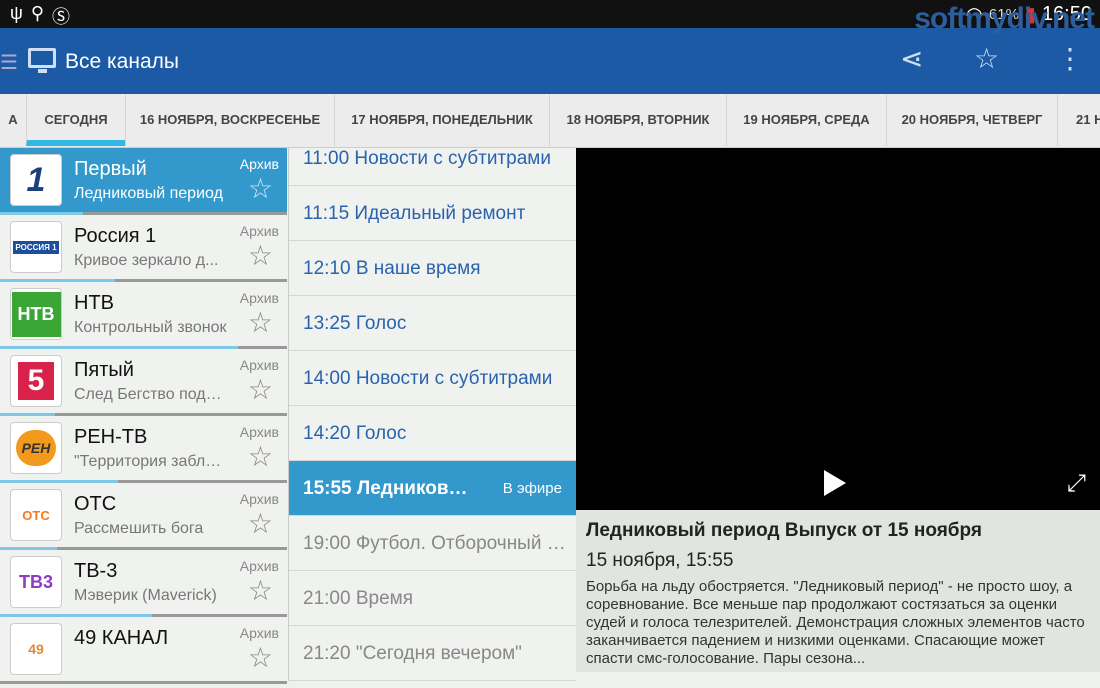 This screenshot has height=688, width=1100. Describe the element at coordinates (36, 314) in the screenshot. I see `channel-logo: НТВ` at that location.